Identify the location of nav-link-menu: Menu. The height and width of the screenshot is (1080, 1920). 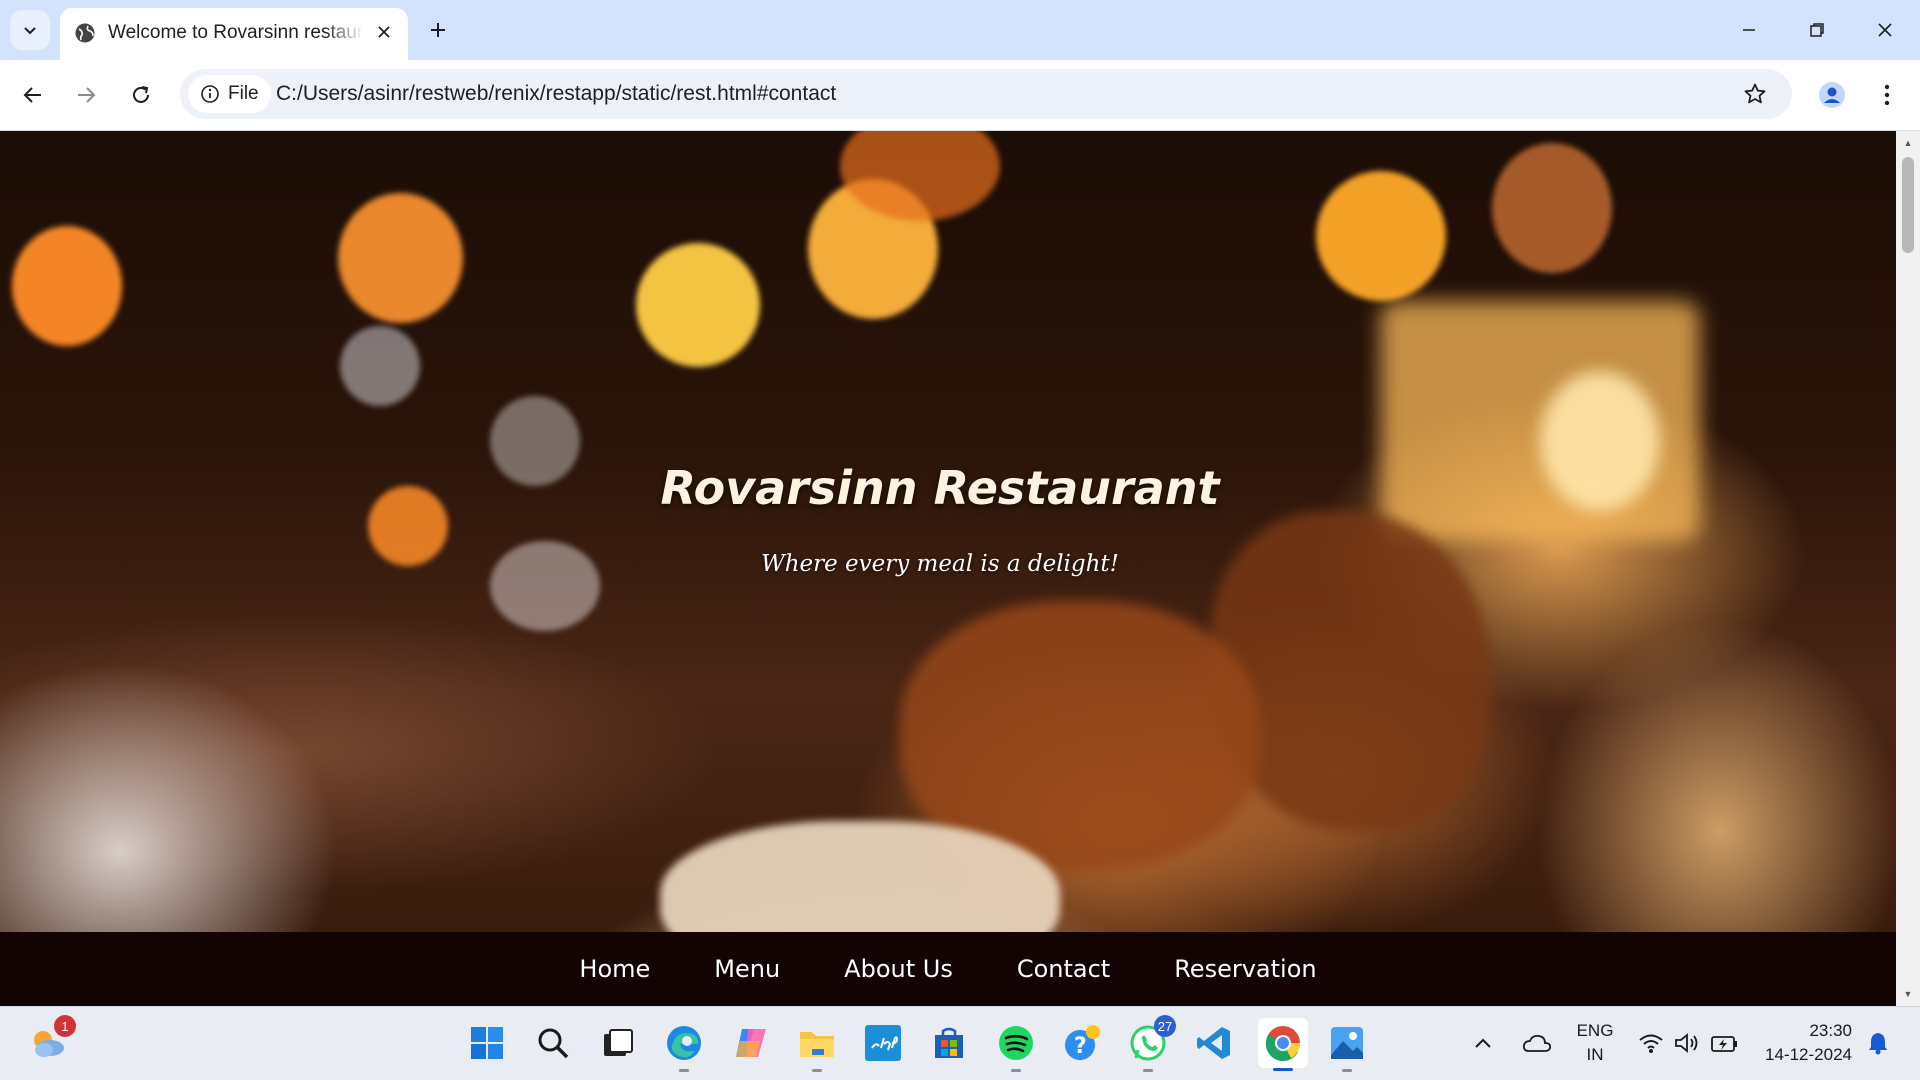
(747, 969).